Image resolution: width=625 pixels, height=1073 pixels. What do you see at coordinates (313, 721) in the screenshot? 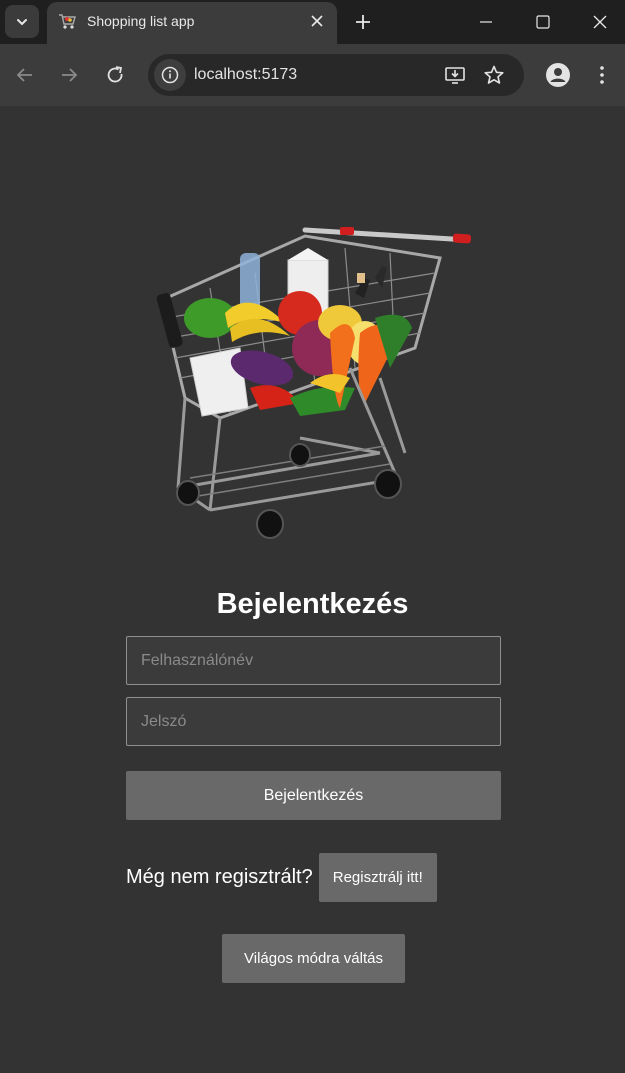
I see `password-input` at bounding box center [313, 721].